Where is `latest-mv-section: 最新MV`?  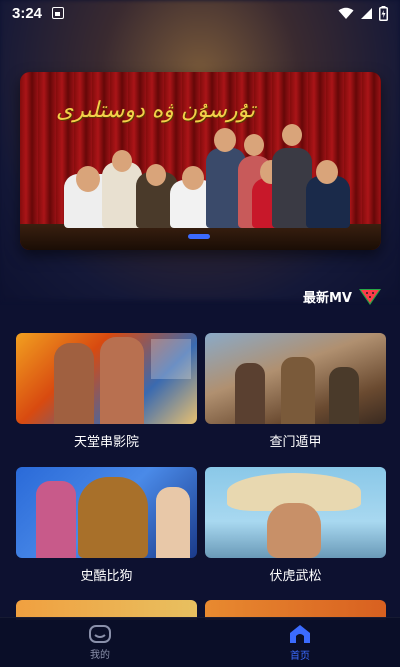 latest-mv-section: 最新MV is located at coordinates (342, 296).